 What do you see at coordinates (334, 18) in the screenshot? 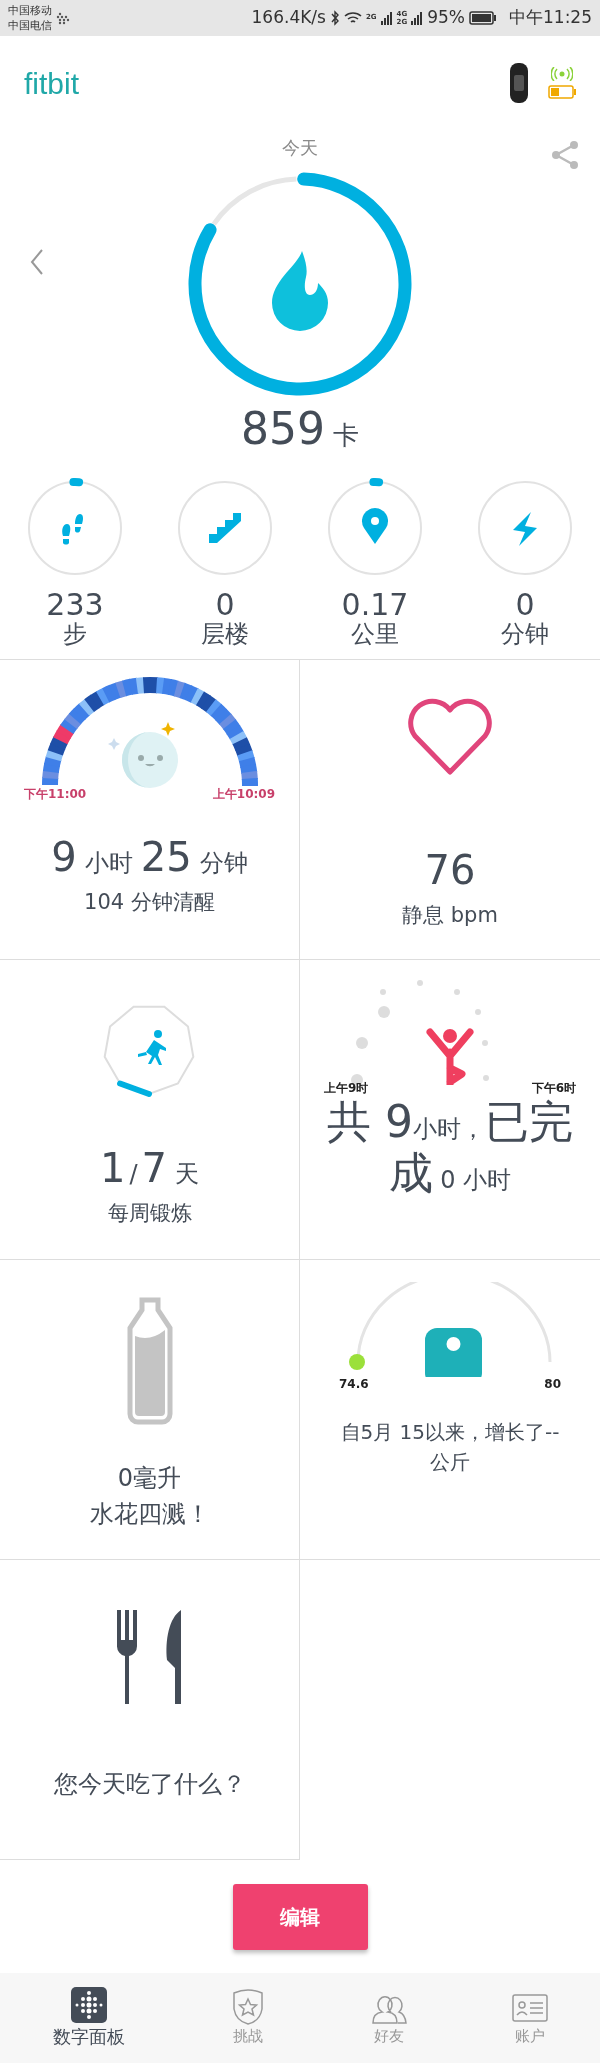
I see `bluetooth-icon` at bounding box center [334, 18].